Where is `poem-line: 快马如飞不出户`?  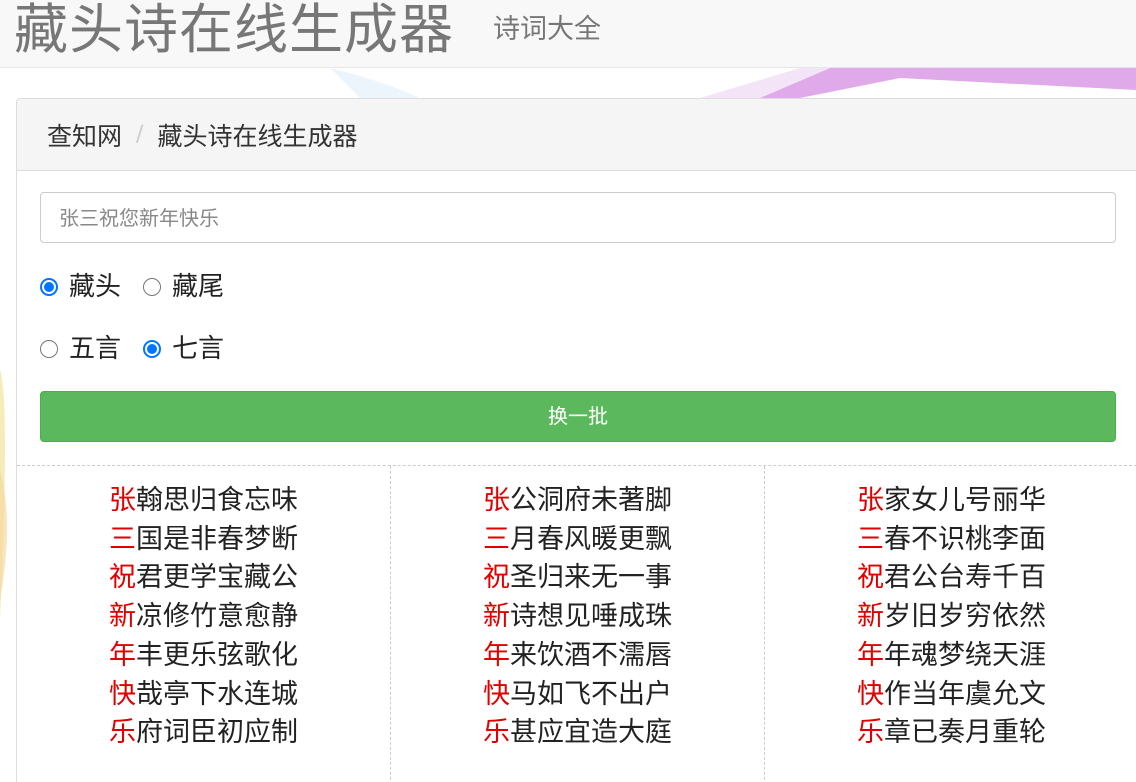 poem-line: 快马如飞不出户 is located at coordinates (577, 695).